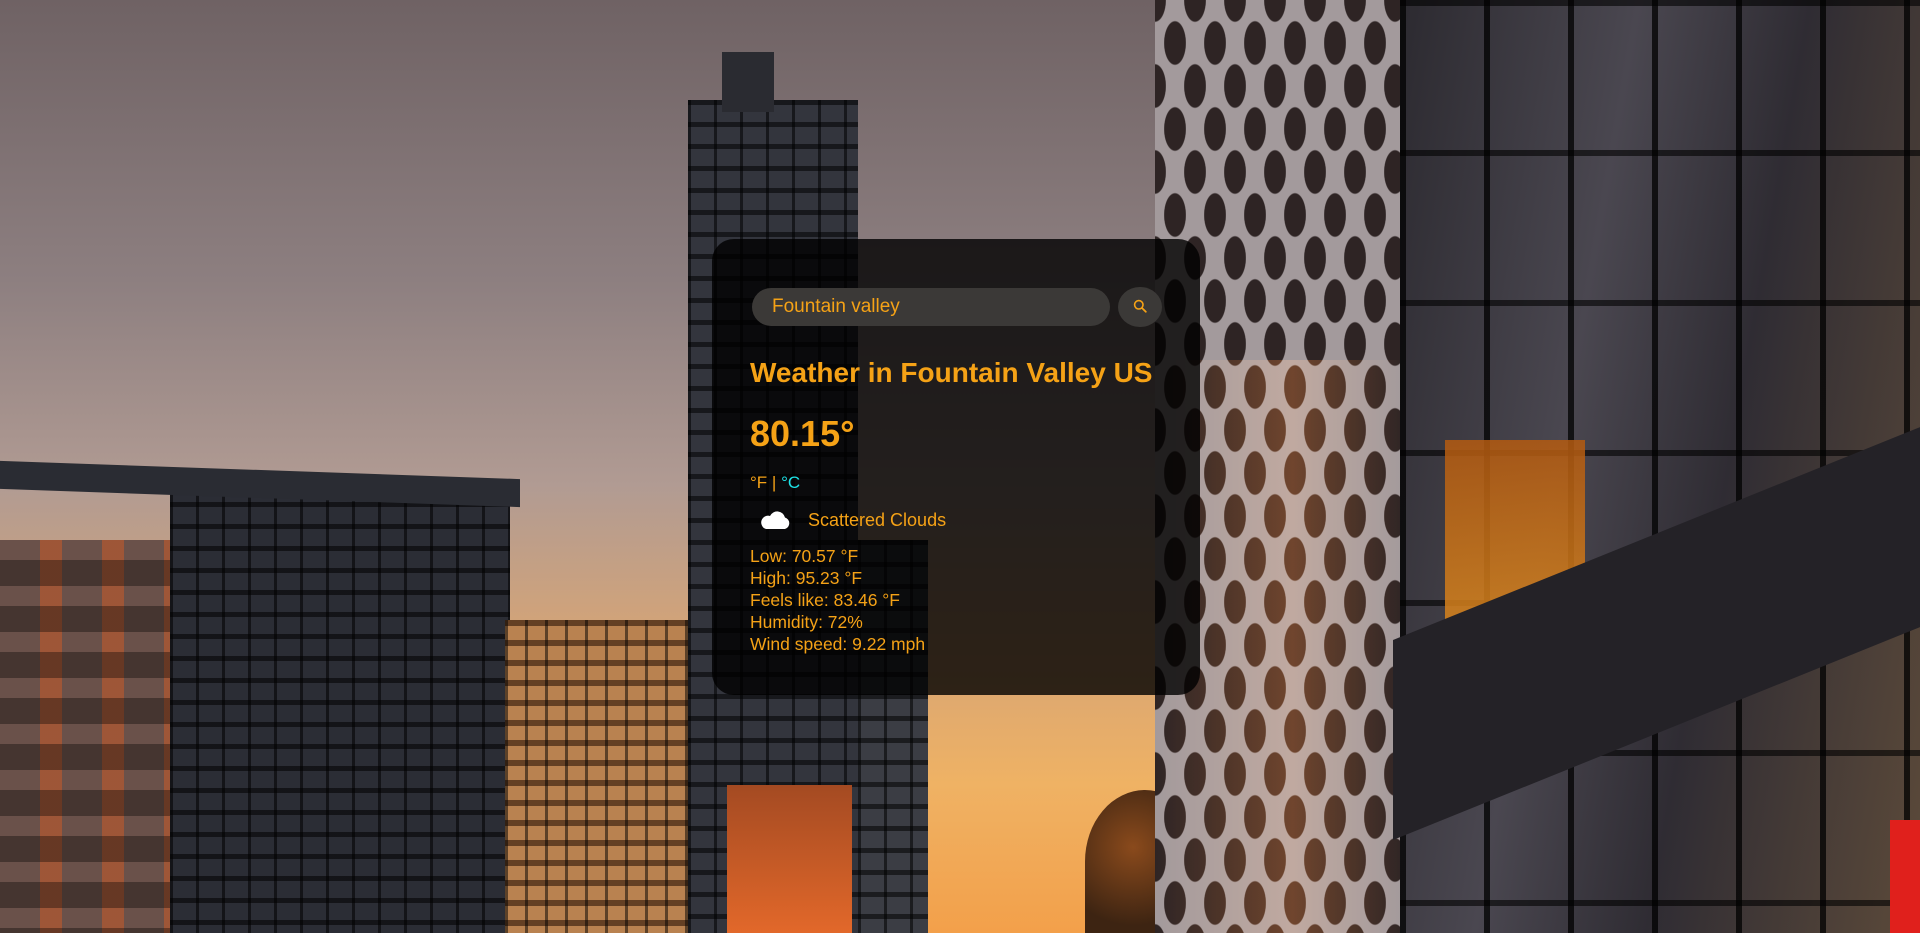  Describe the element at coordinates (806, 622) in the screenshot. I see `humidity: Humidity: 72%` at that location.